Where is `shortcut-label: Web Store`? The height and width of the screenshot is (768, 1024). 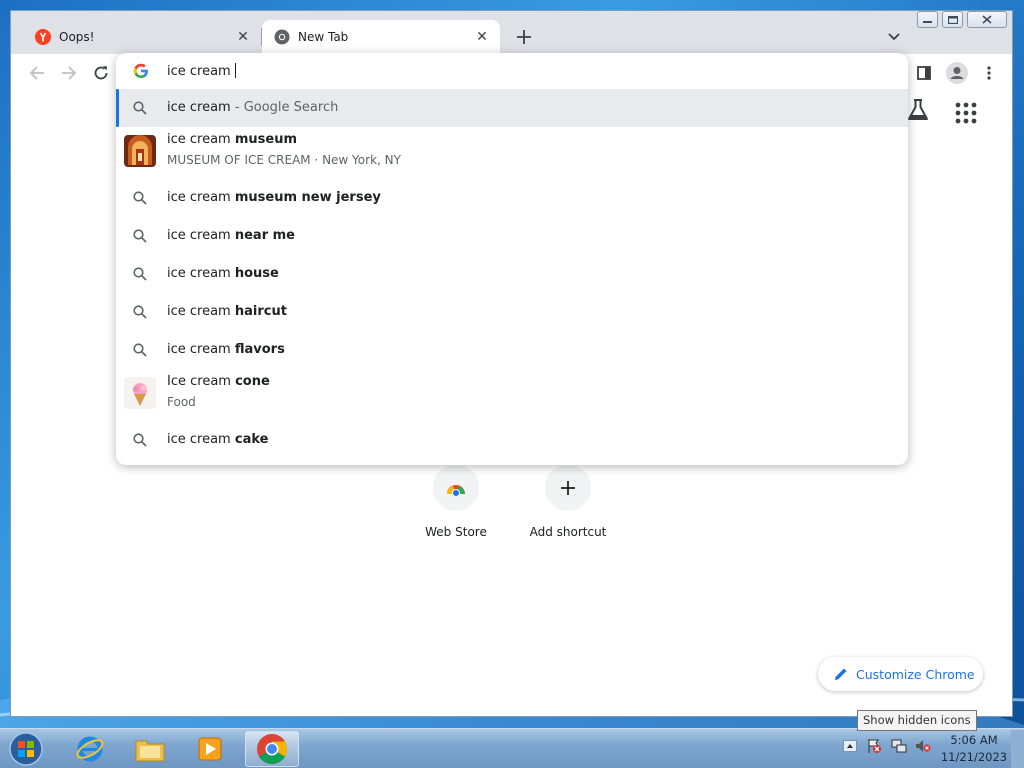
shortcut-label: Web Store is located at coordinates (456, 532).